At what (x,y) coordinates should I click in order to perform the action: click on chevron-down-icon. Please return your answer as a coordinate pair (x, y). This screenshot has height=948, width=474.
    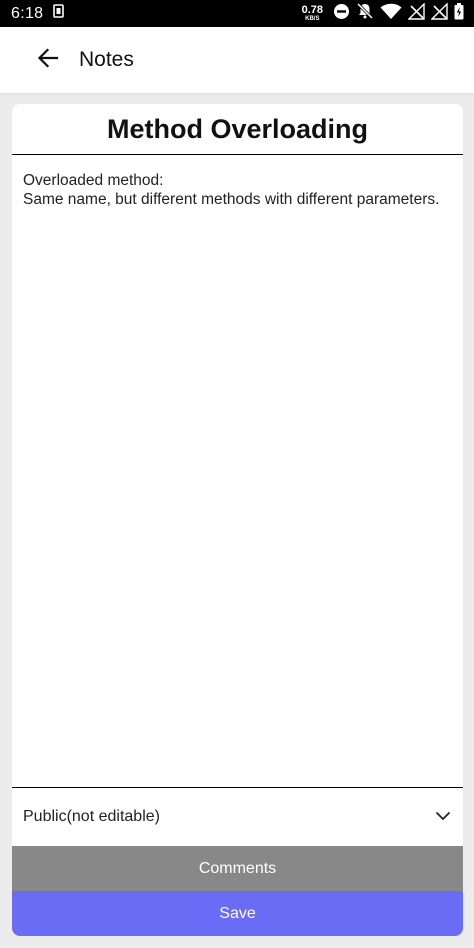
    Looking at the image, I should click on (443, 817).